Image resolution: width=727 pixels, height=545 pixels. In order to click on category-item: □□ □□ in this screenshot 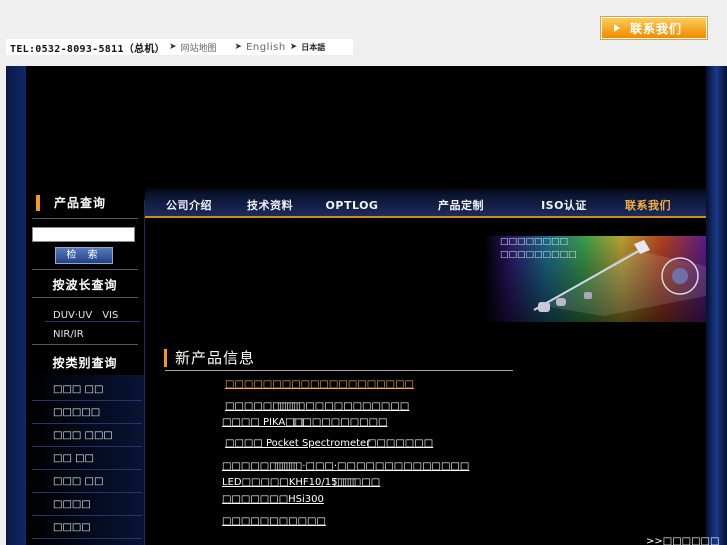, I will do `click(87, 458)`.